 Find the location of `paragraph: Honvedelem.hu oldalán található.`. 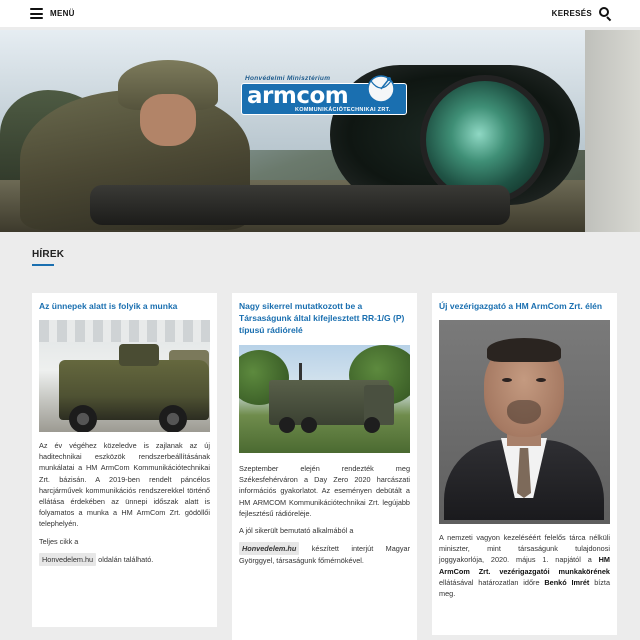

paragraph: Honvedelem.hu oldalán található. is located at coordinates (124, 559).